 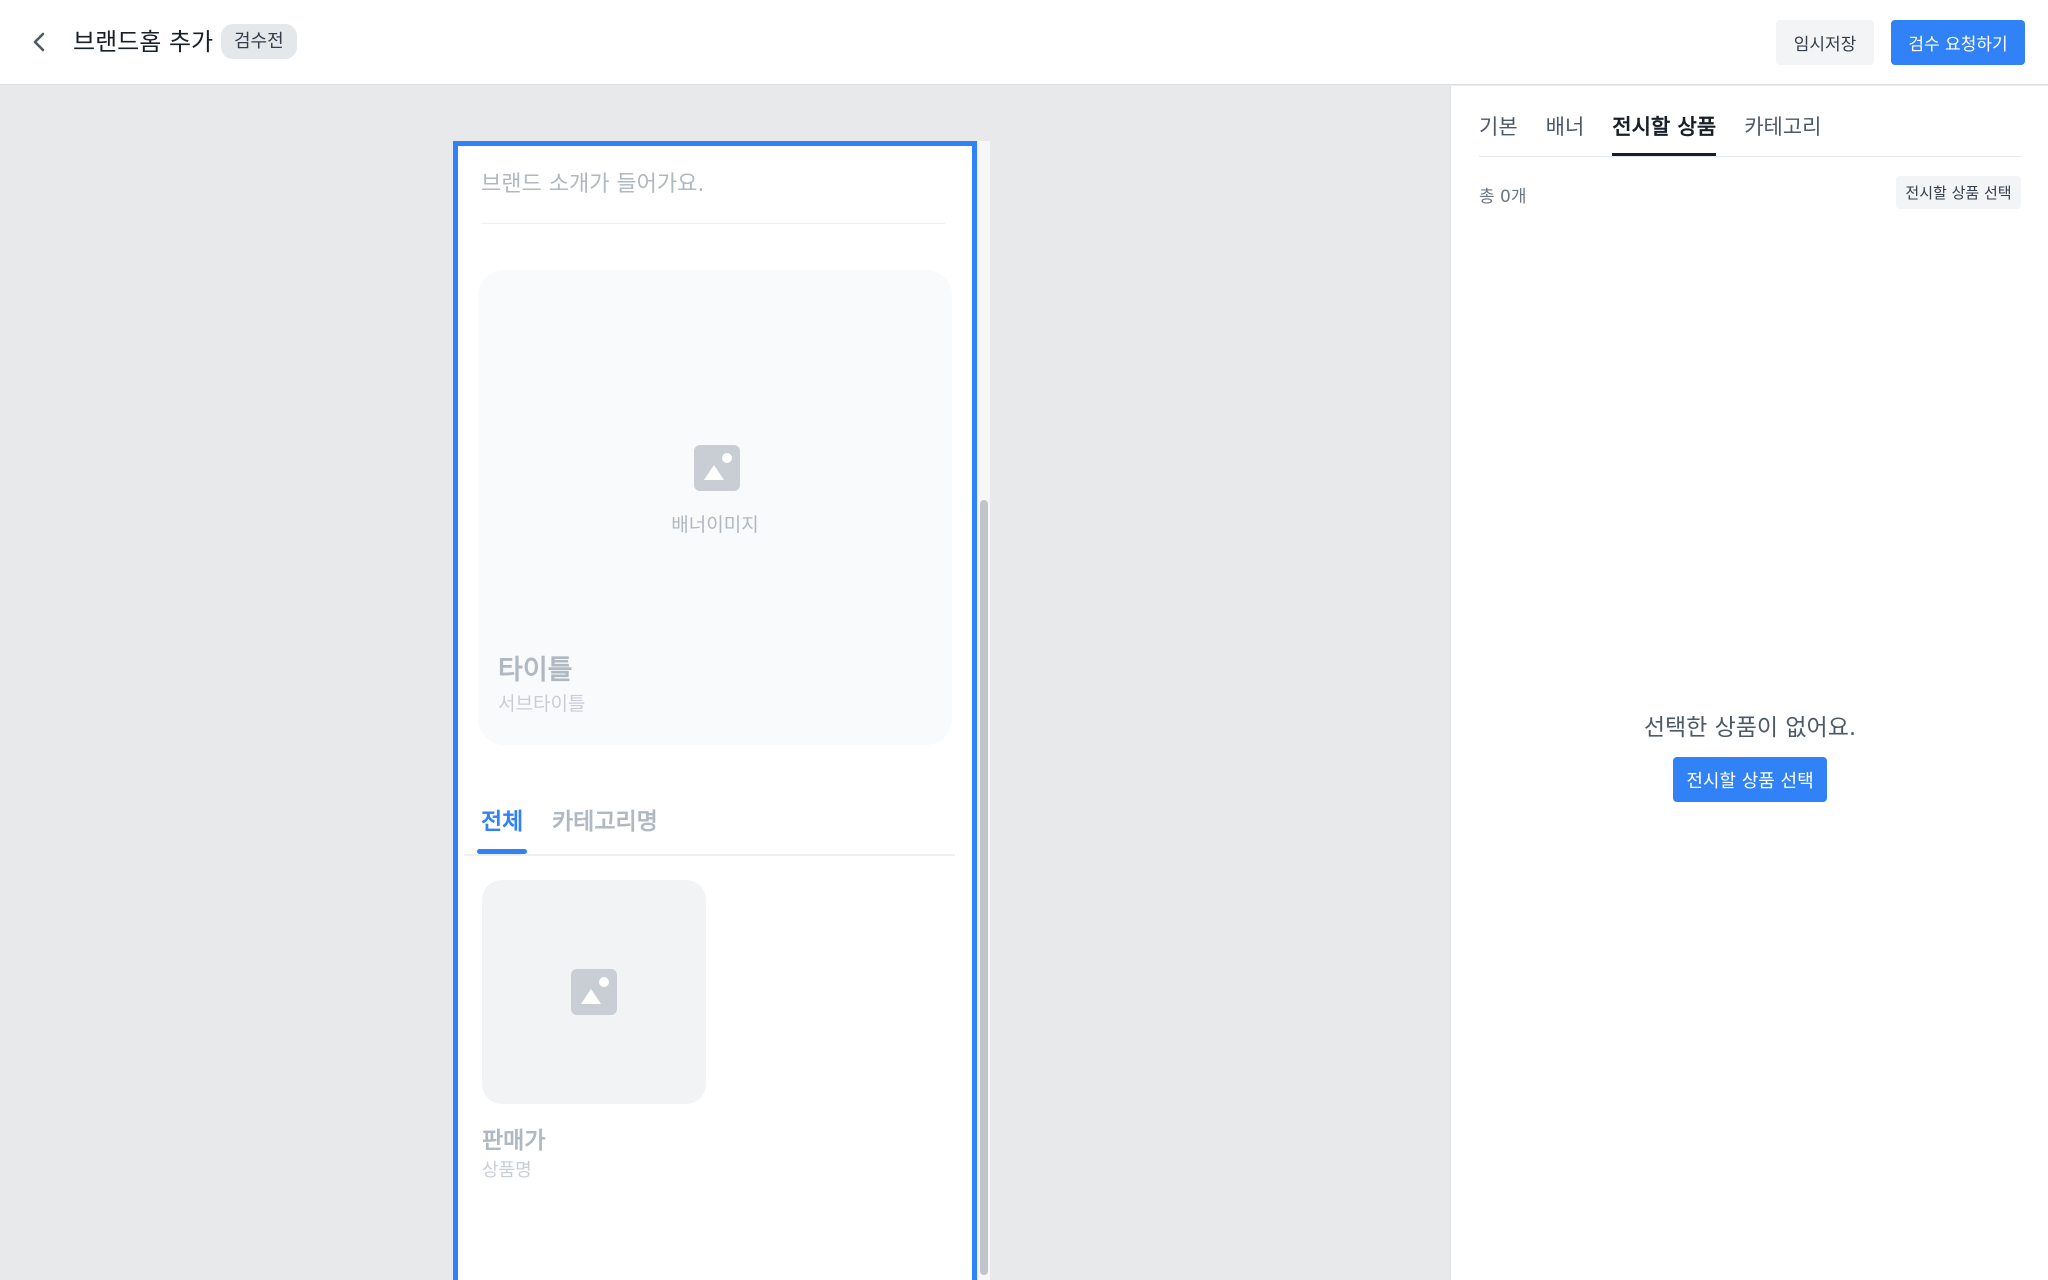 I want to click on request-review-button: 검수 요청하기, so click(x=1958, y=42).